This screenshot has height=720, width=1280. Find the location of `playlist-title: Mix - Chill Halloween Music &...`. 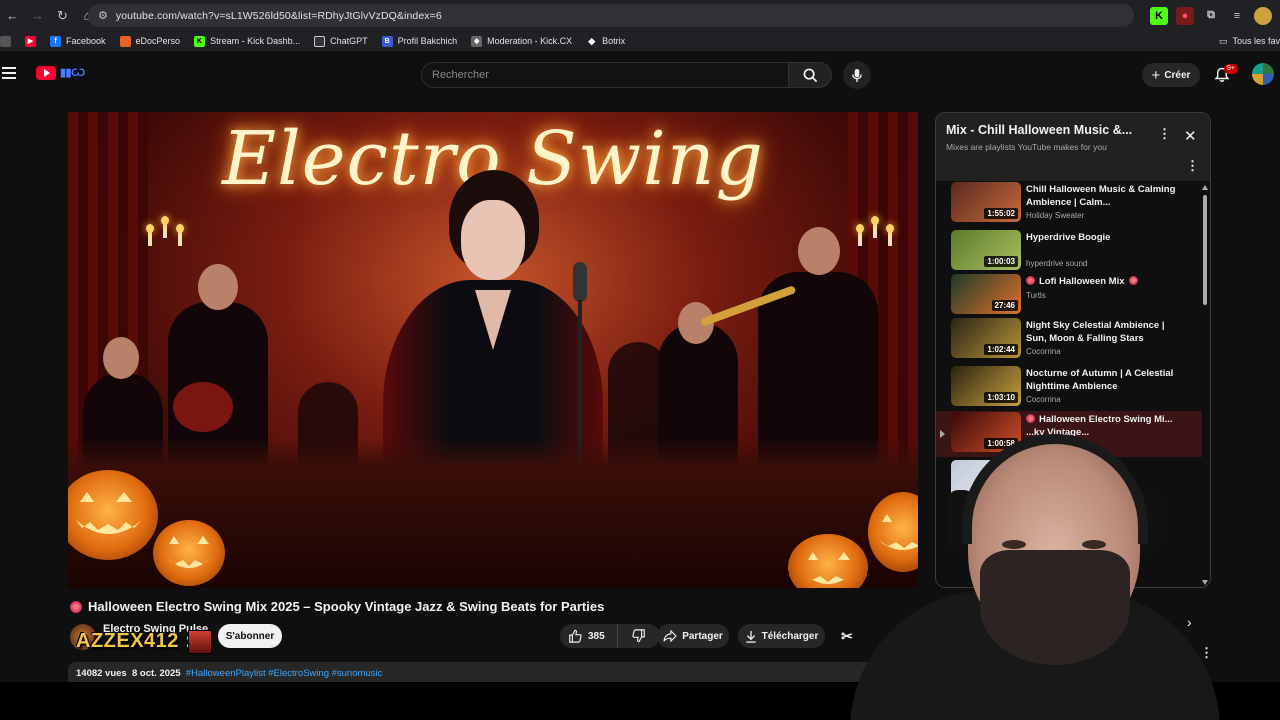

playlist-title: Mix - Chill Halloween Music &... is located at coordinates (1039, 130).